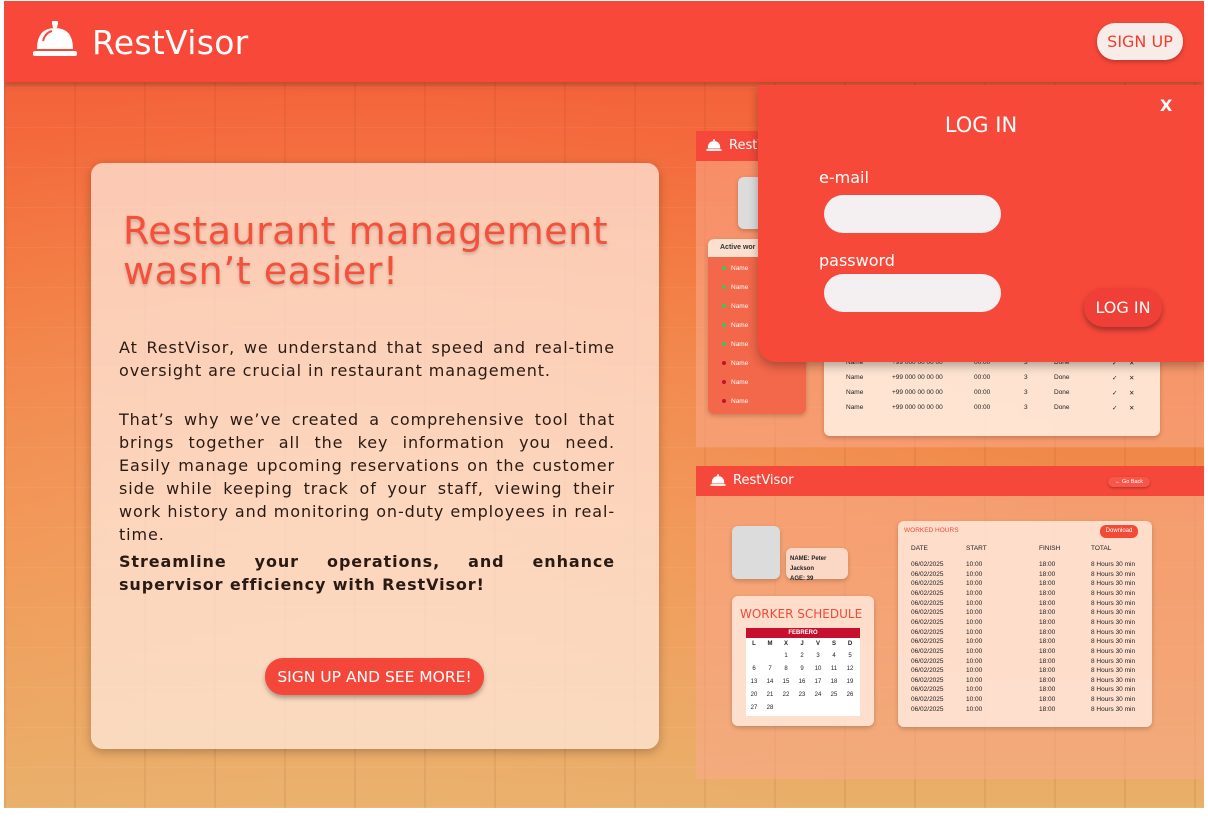 The image size is (1208, 839). Describe the element at coordinates (803, 633) in the screenshot. I see `calendar-month: FEBRERO` at that location.